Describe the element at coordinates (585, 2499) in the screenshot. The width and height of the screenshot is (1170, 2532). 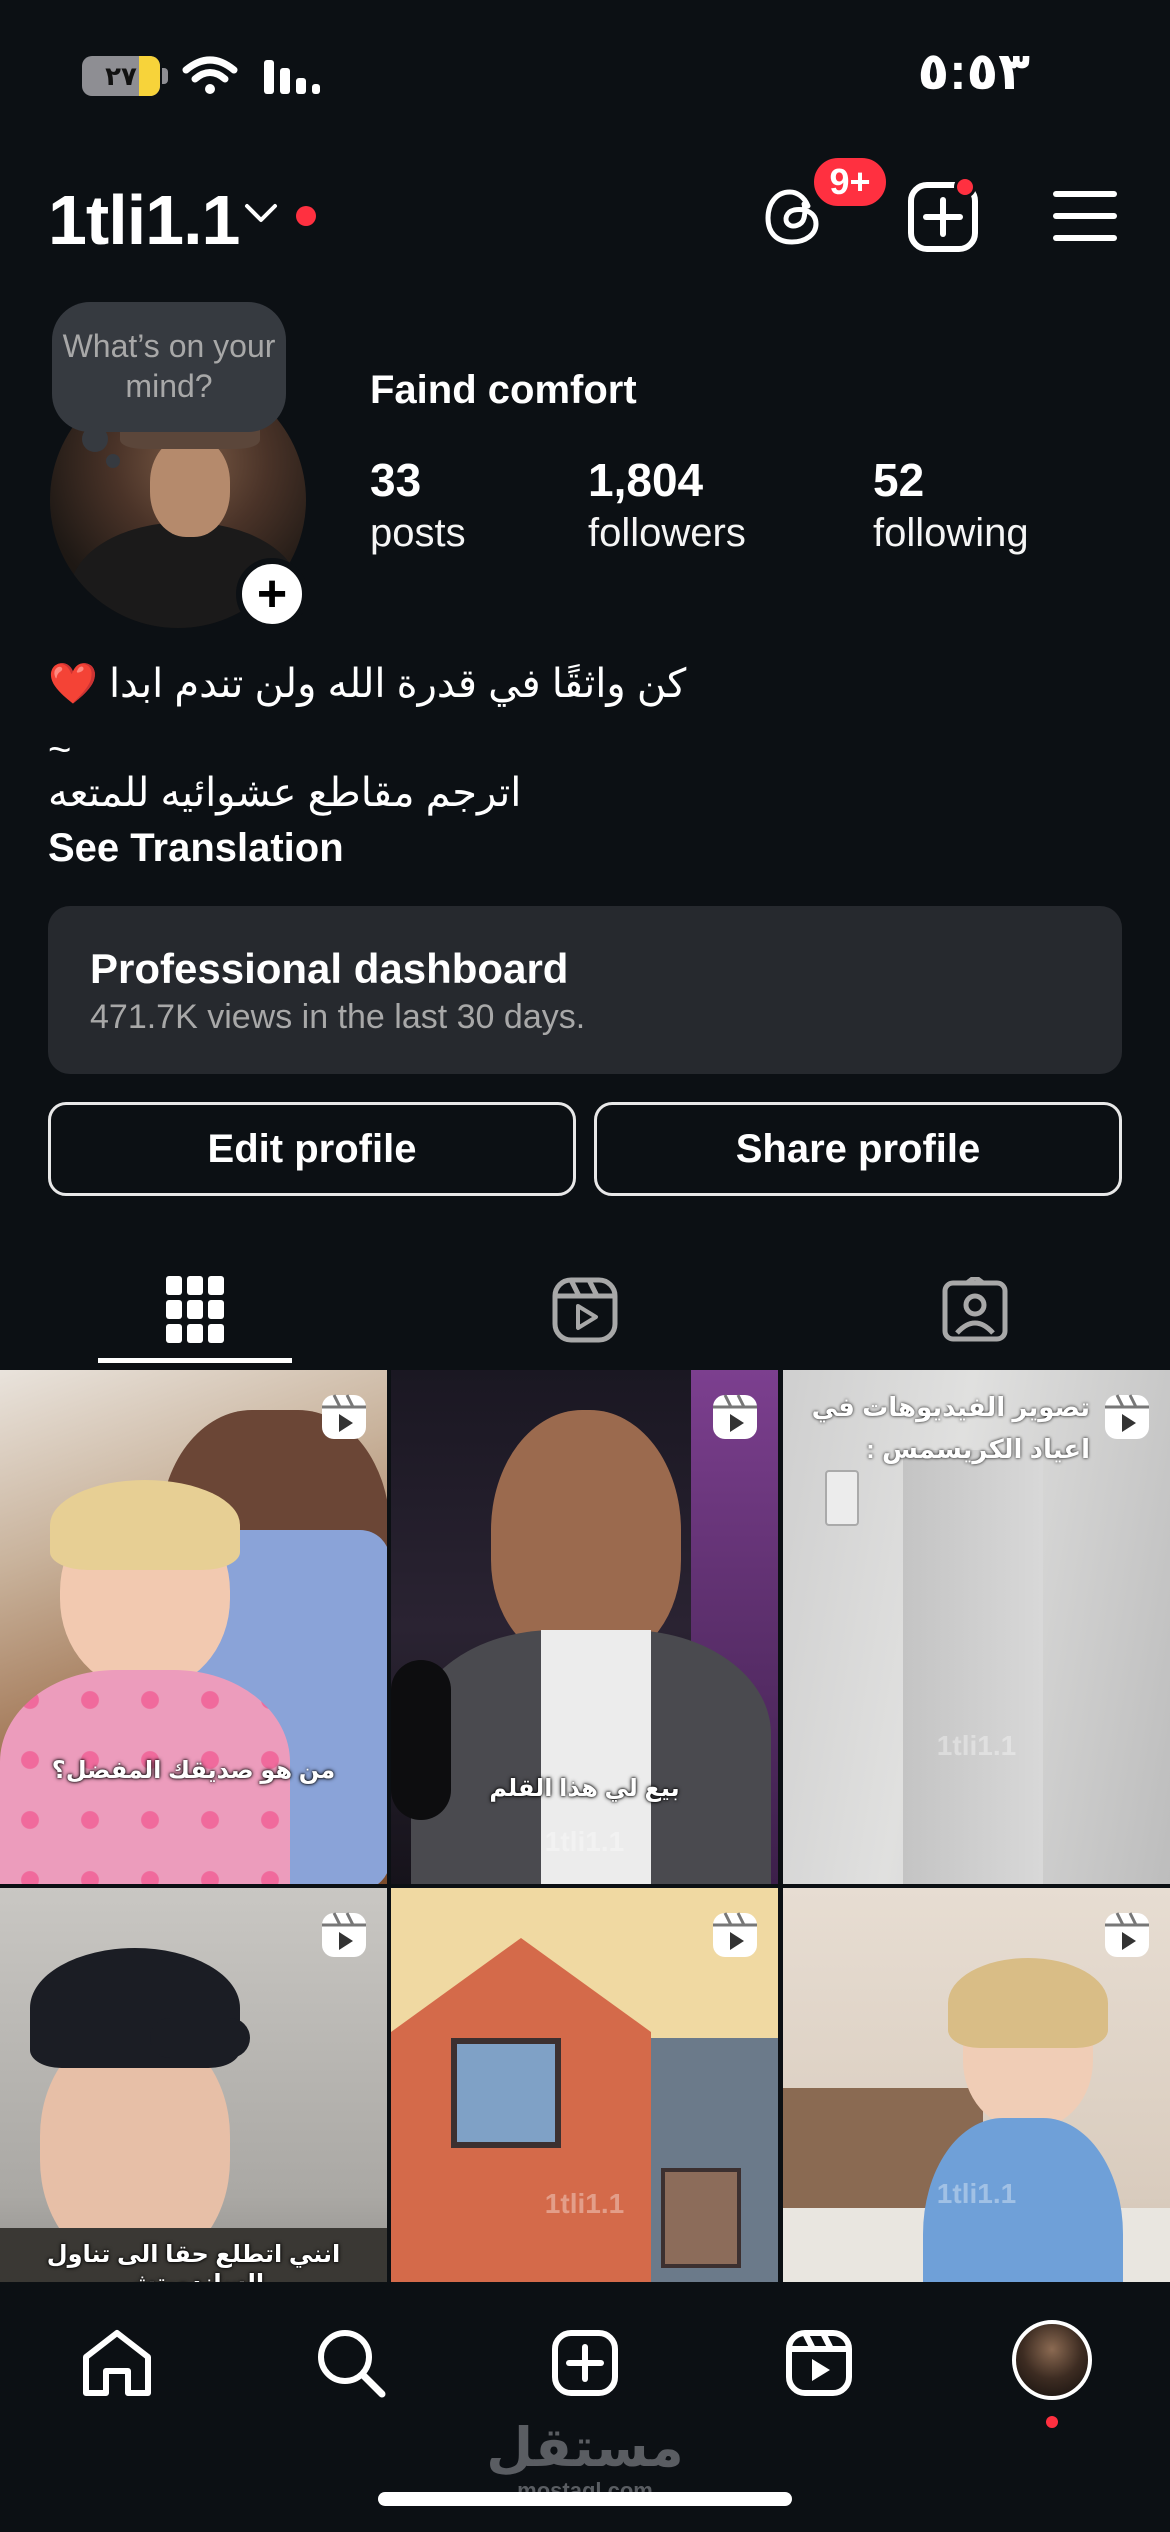
I see `home-indicator` at that location.